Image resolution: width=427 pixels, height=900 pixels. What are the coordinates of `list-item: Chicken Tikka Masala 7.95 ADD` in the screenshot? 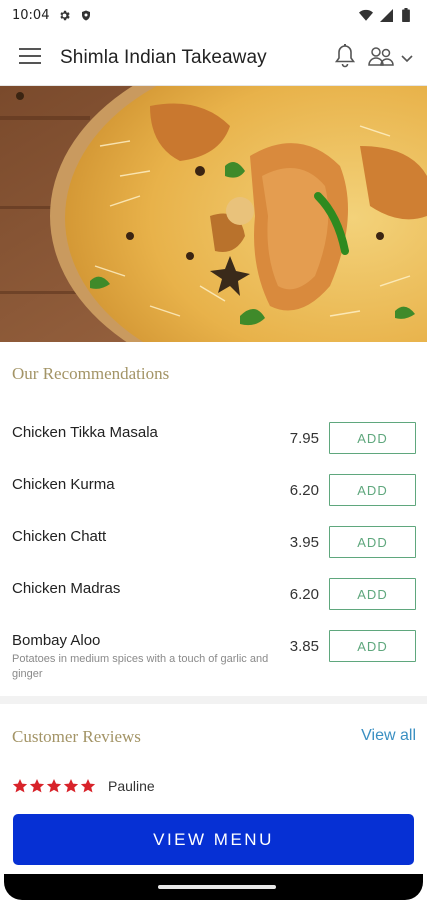 It's located at (213, 436).